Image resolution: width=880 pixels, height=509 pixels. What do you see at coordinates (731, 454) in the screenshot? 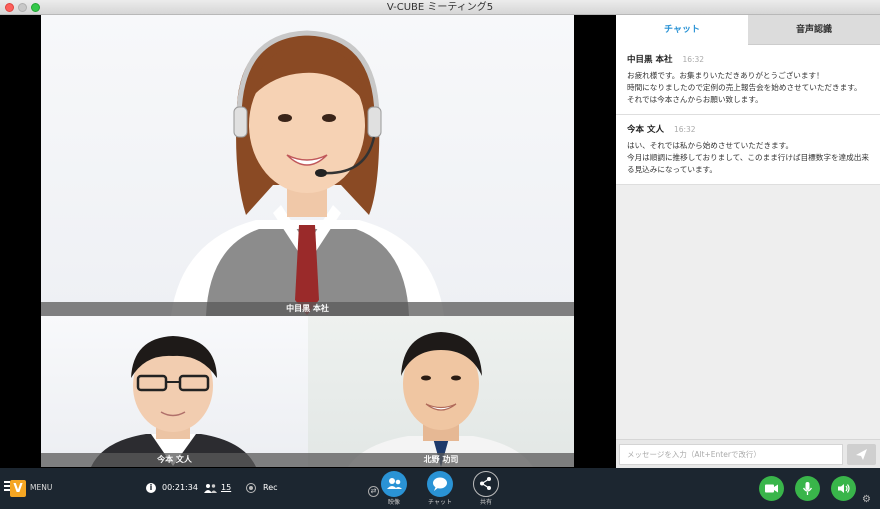
I see `chat-message-input: メッセージを入力（Alt+Enterで改行）` at bounding box center [731, 454].